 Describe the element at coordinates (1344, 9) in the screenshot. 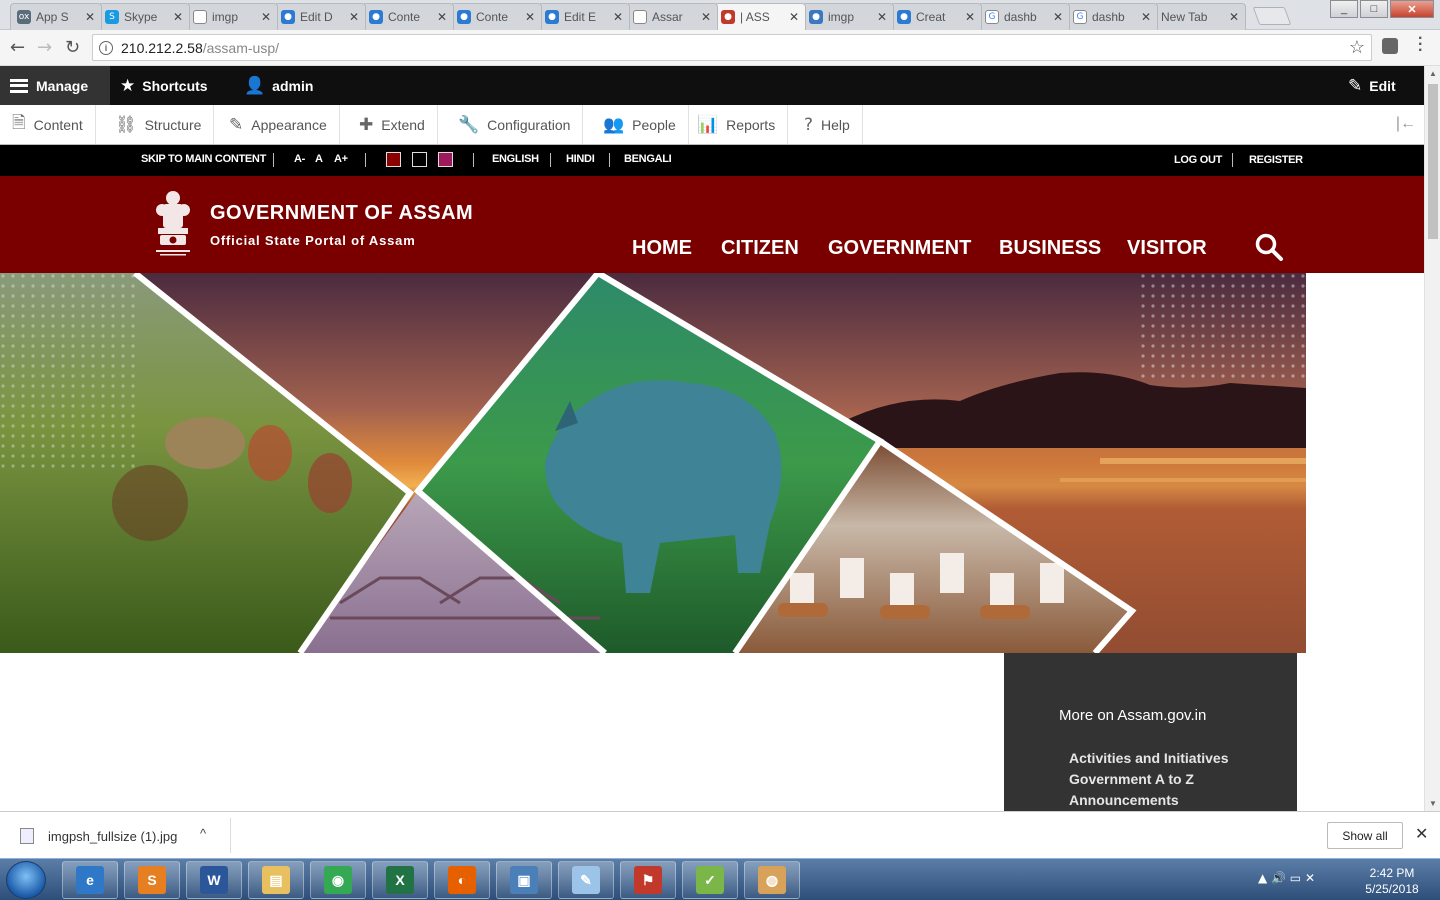

I see `minimize-button: _` at that location.